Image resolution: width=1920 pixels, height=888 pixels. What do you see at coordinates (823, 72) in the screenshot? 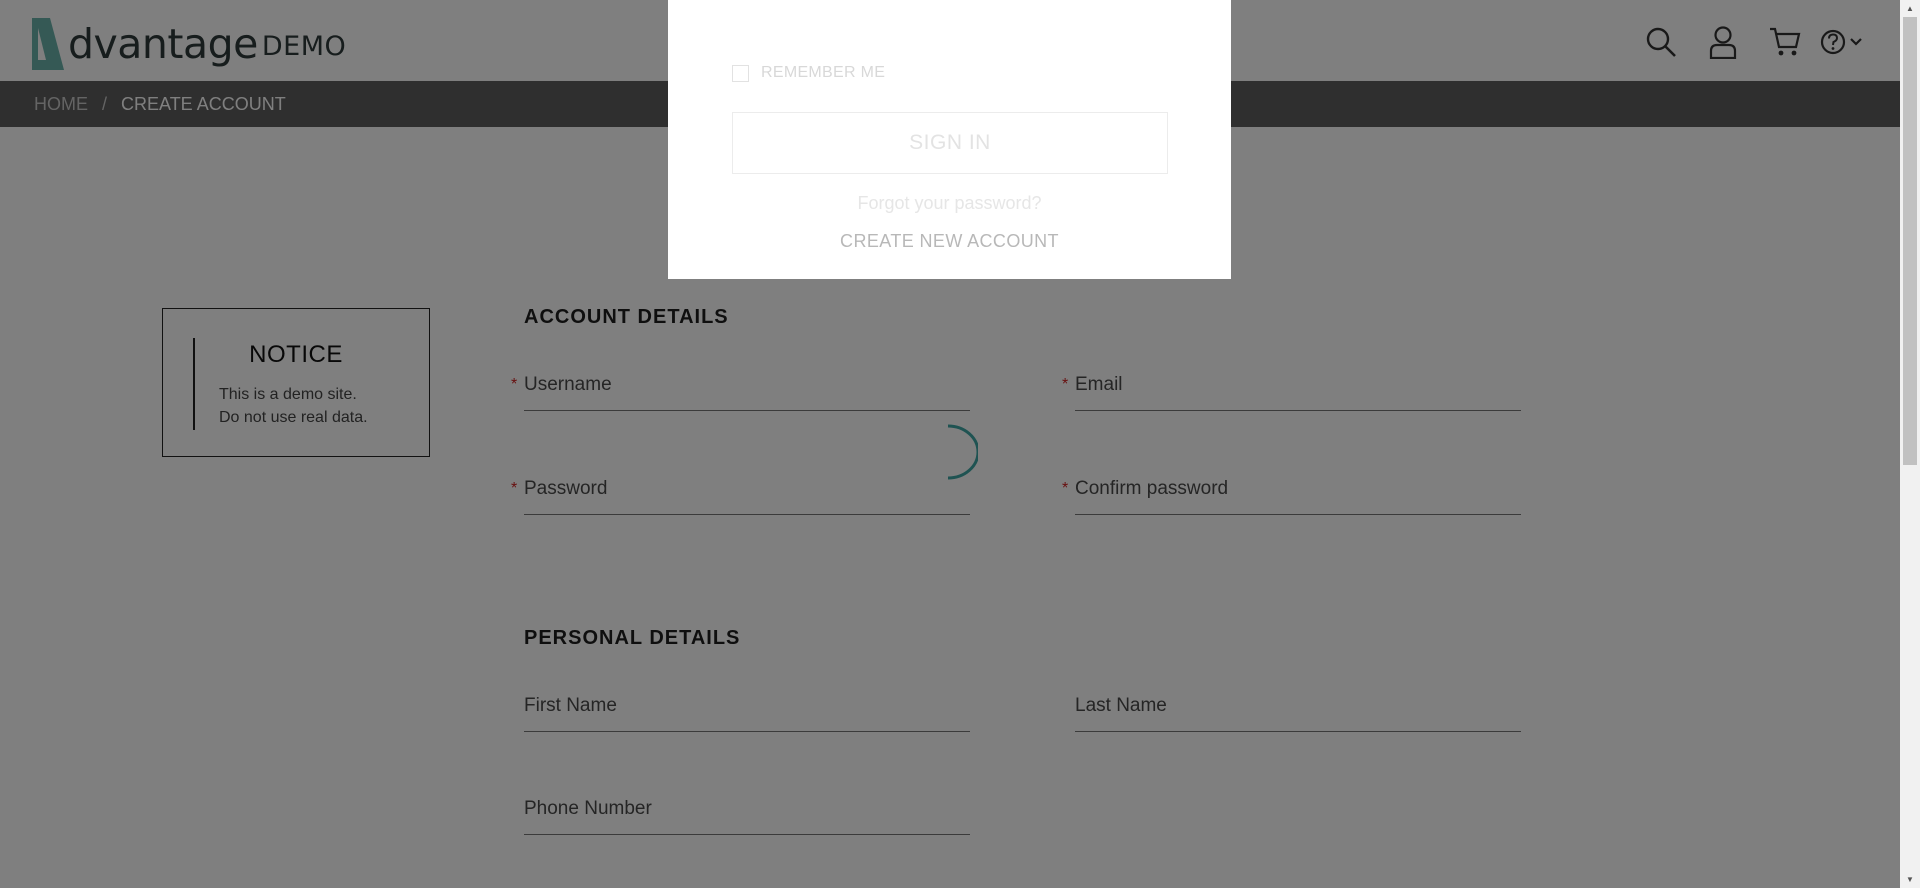
I see `remember-me-label: REMEMBER ME` at bounding box center [823, 72].